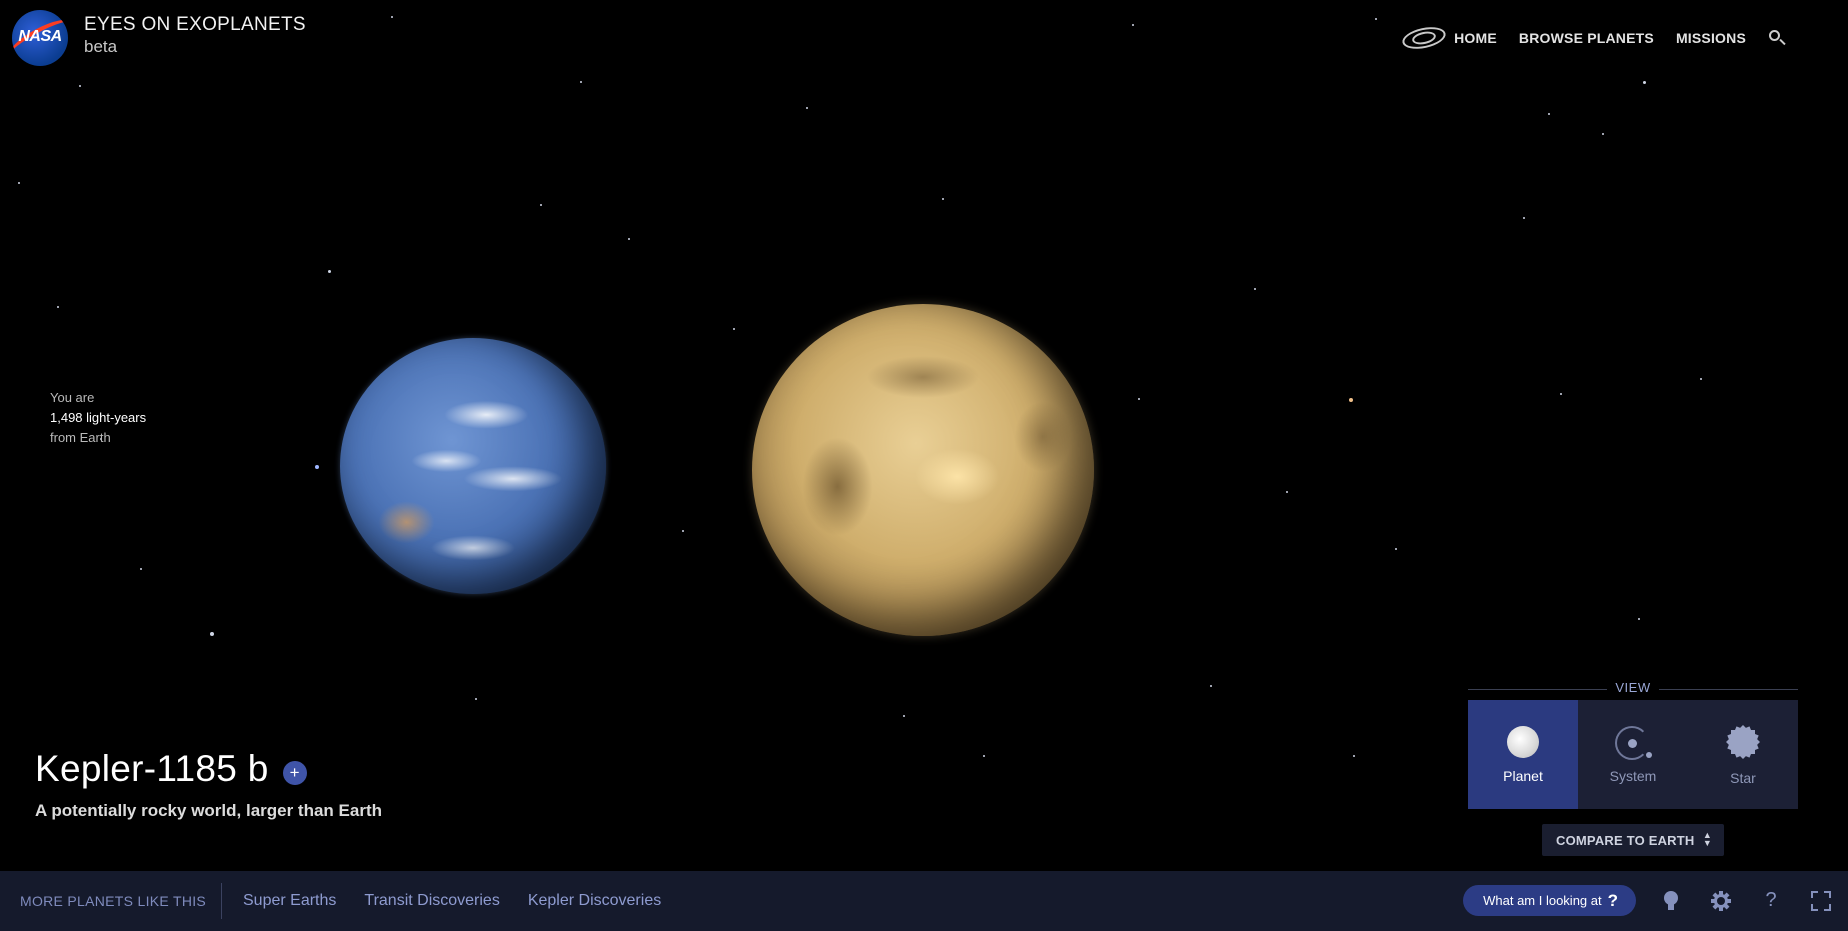  I want to click on planet-icon, so click(1523, 741).